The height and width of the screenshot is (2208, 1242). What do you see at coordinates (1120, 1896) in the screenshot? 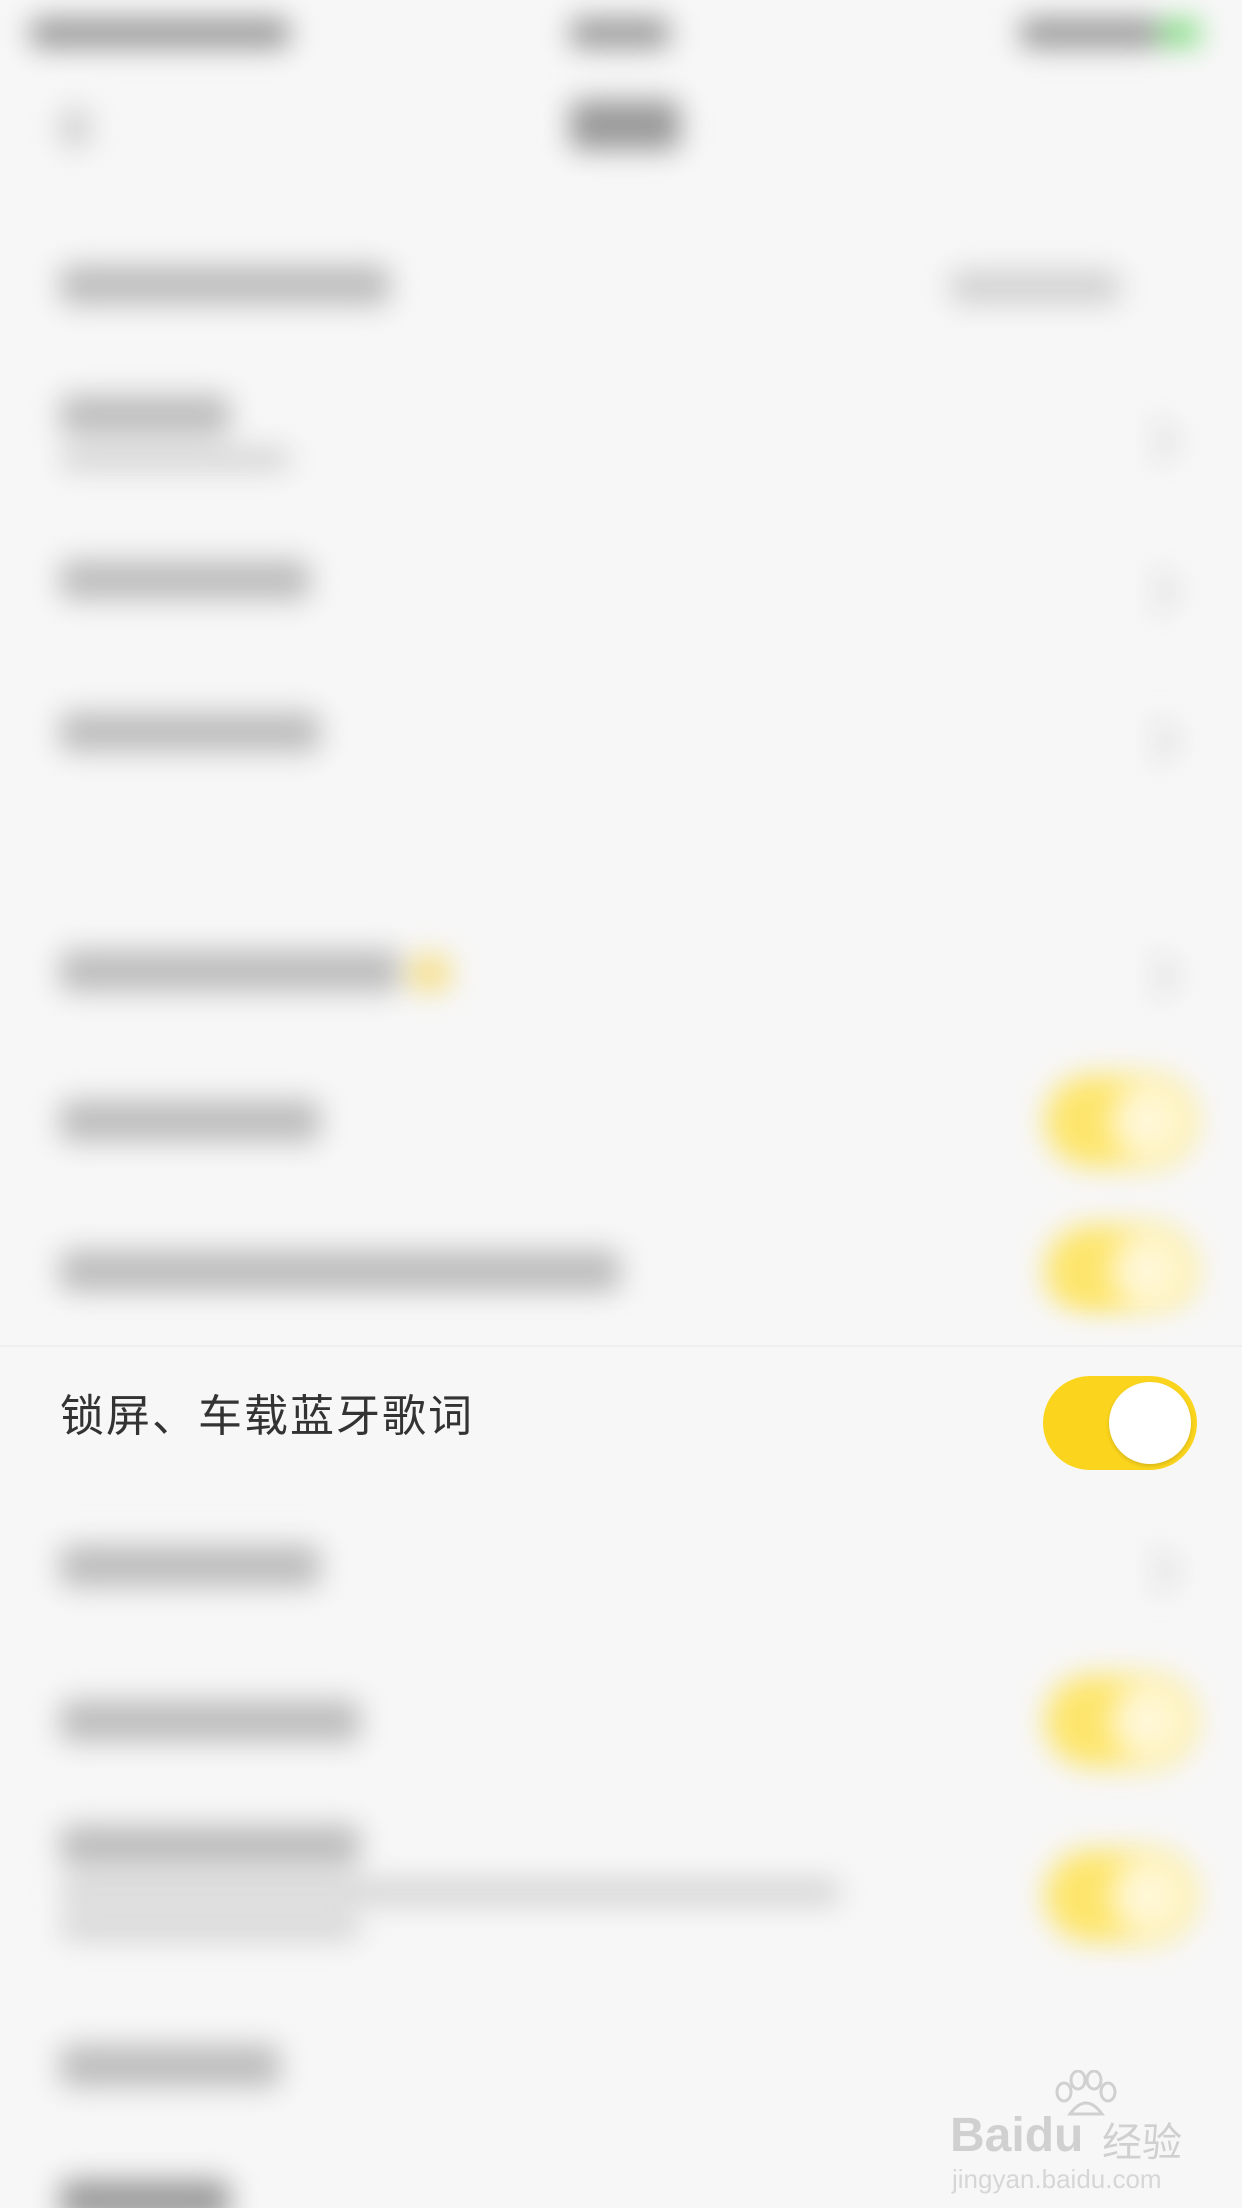
I see `row-11-toggle` at bounding box center [1120, 1896].